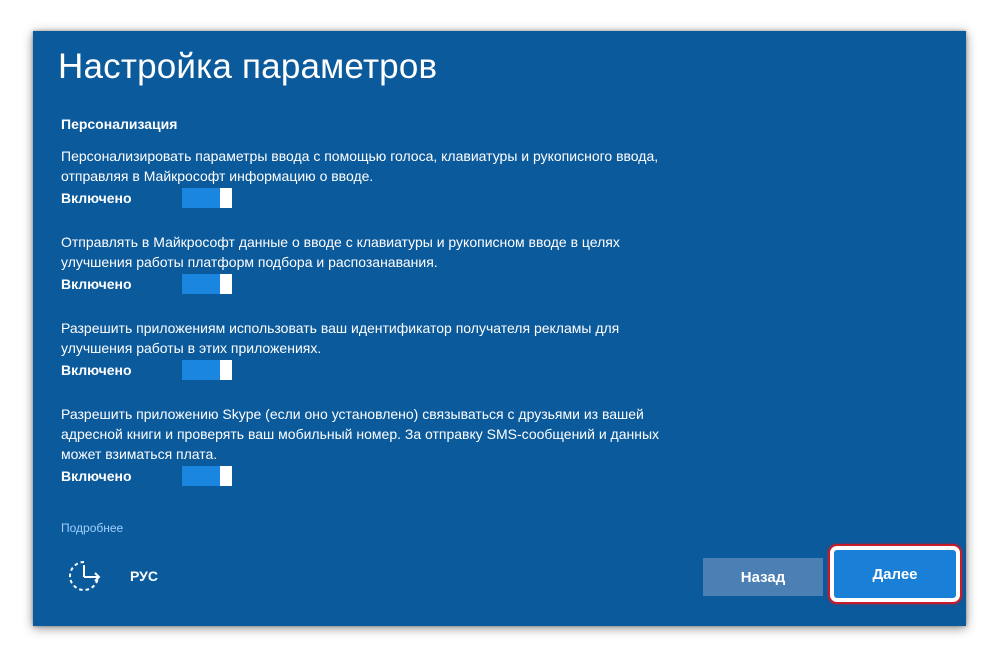 The width and height of the screenshot is (998, 658). I want to click on toggle-switch-input-personalization, so click(207, 198).